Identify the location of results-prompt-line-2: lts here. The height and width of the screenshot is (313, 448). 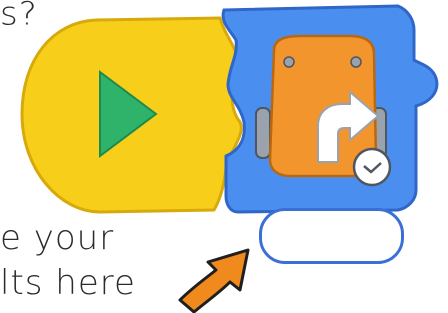
(68, 283).